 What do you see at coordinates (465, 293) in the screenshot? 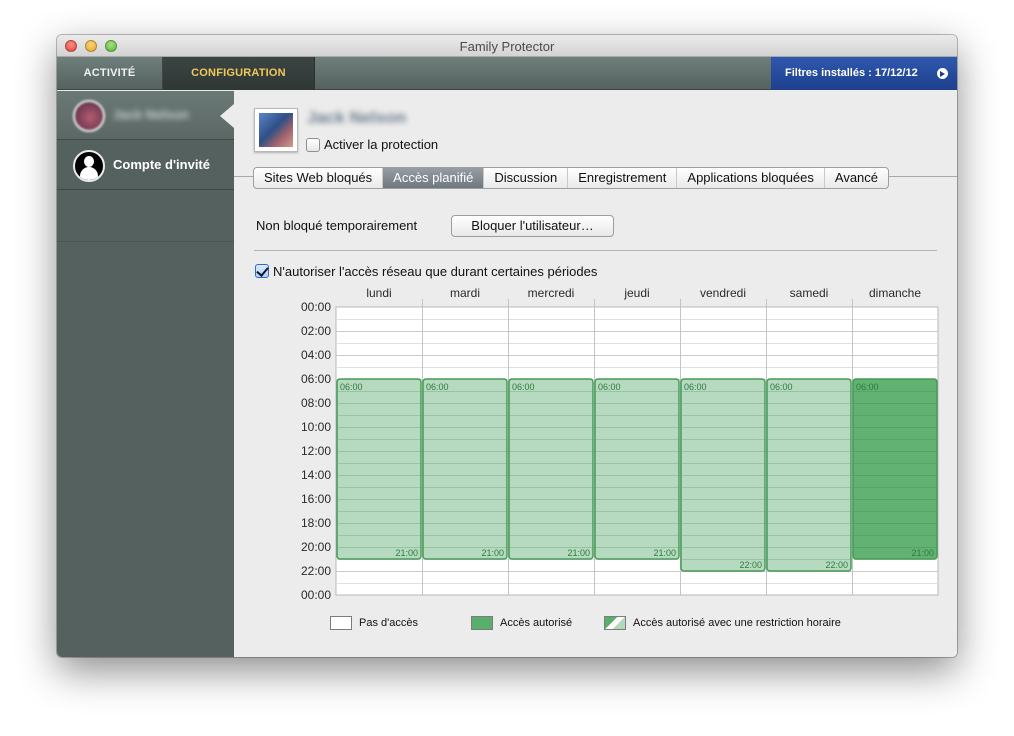
I see `day-label: mardi` at bounding box center [465, 293].